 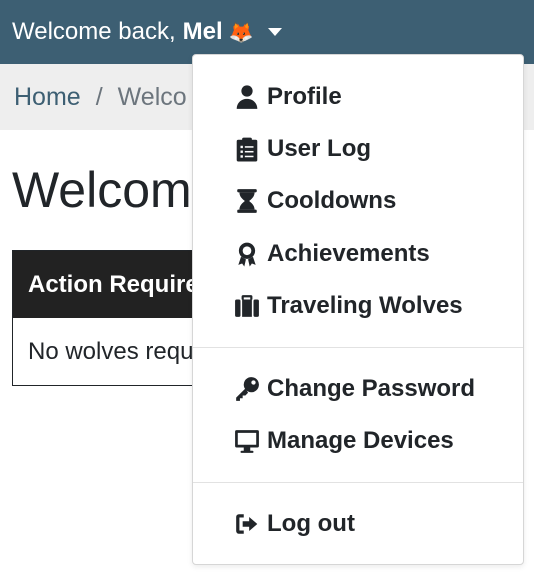 I want to click on menu-item-cooldowns: Cooldowns, so click(x=358, y=201).